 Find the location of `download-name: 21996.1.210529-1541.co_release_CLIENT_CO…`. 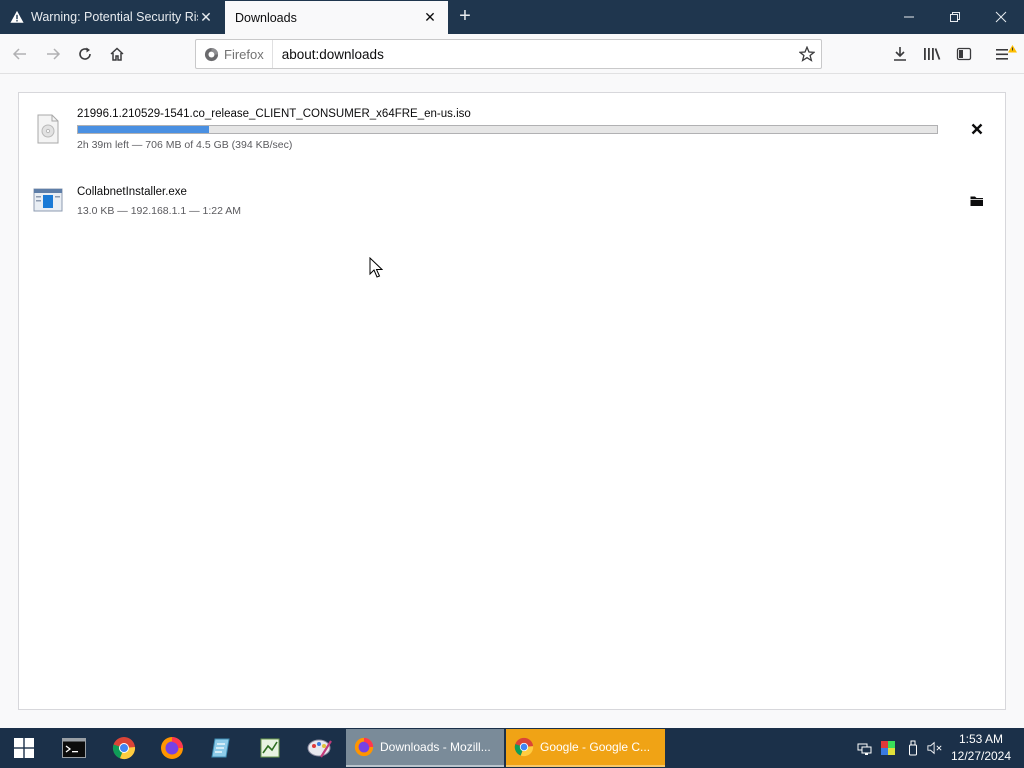

download-name: 21996.1.210529-1541.co_release_CLIENT_CO… is located at coordinates (274, 114).